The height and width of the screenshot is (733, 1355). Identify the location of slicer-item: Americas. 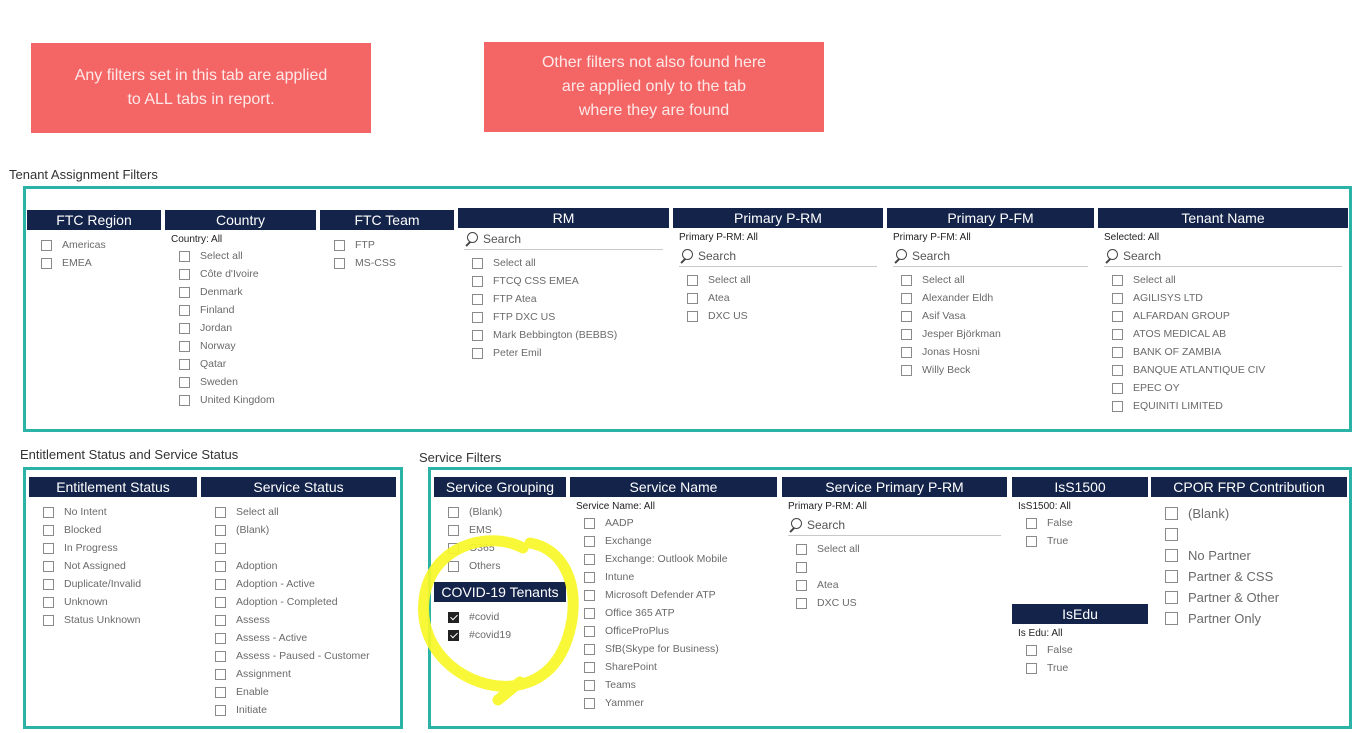
(94, 245).